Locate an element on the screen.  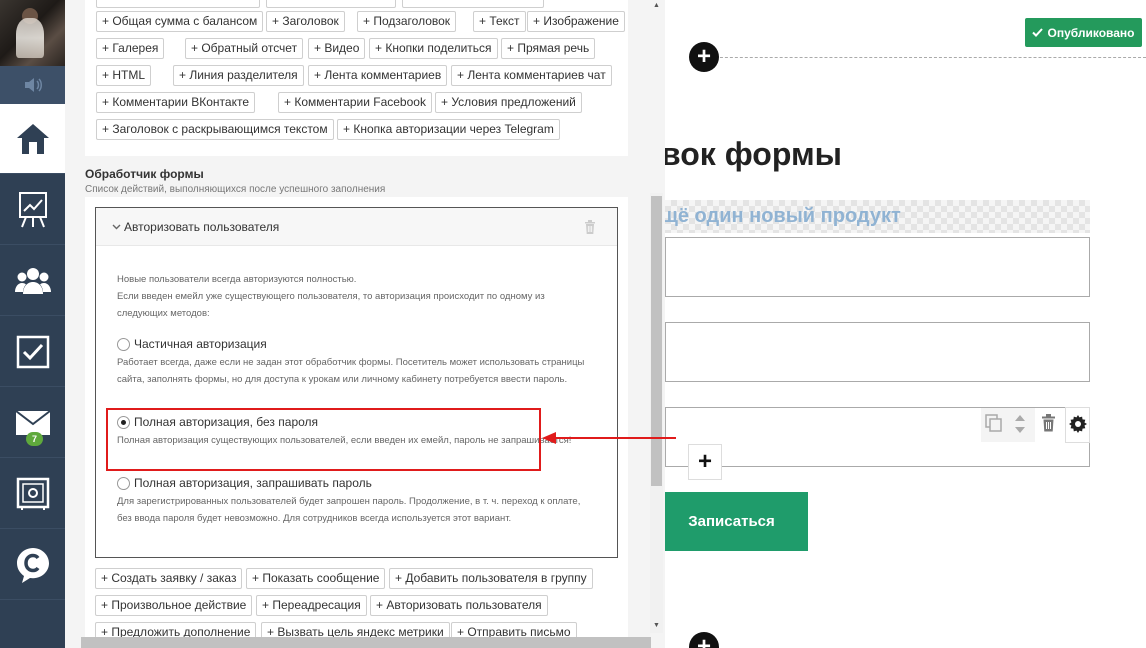
annotation-arrow-head is located at coordinates (549, 438).